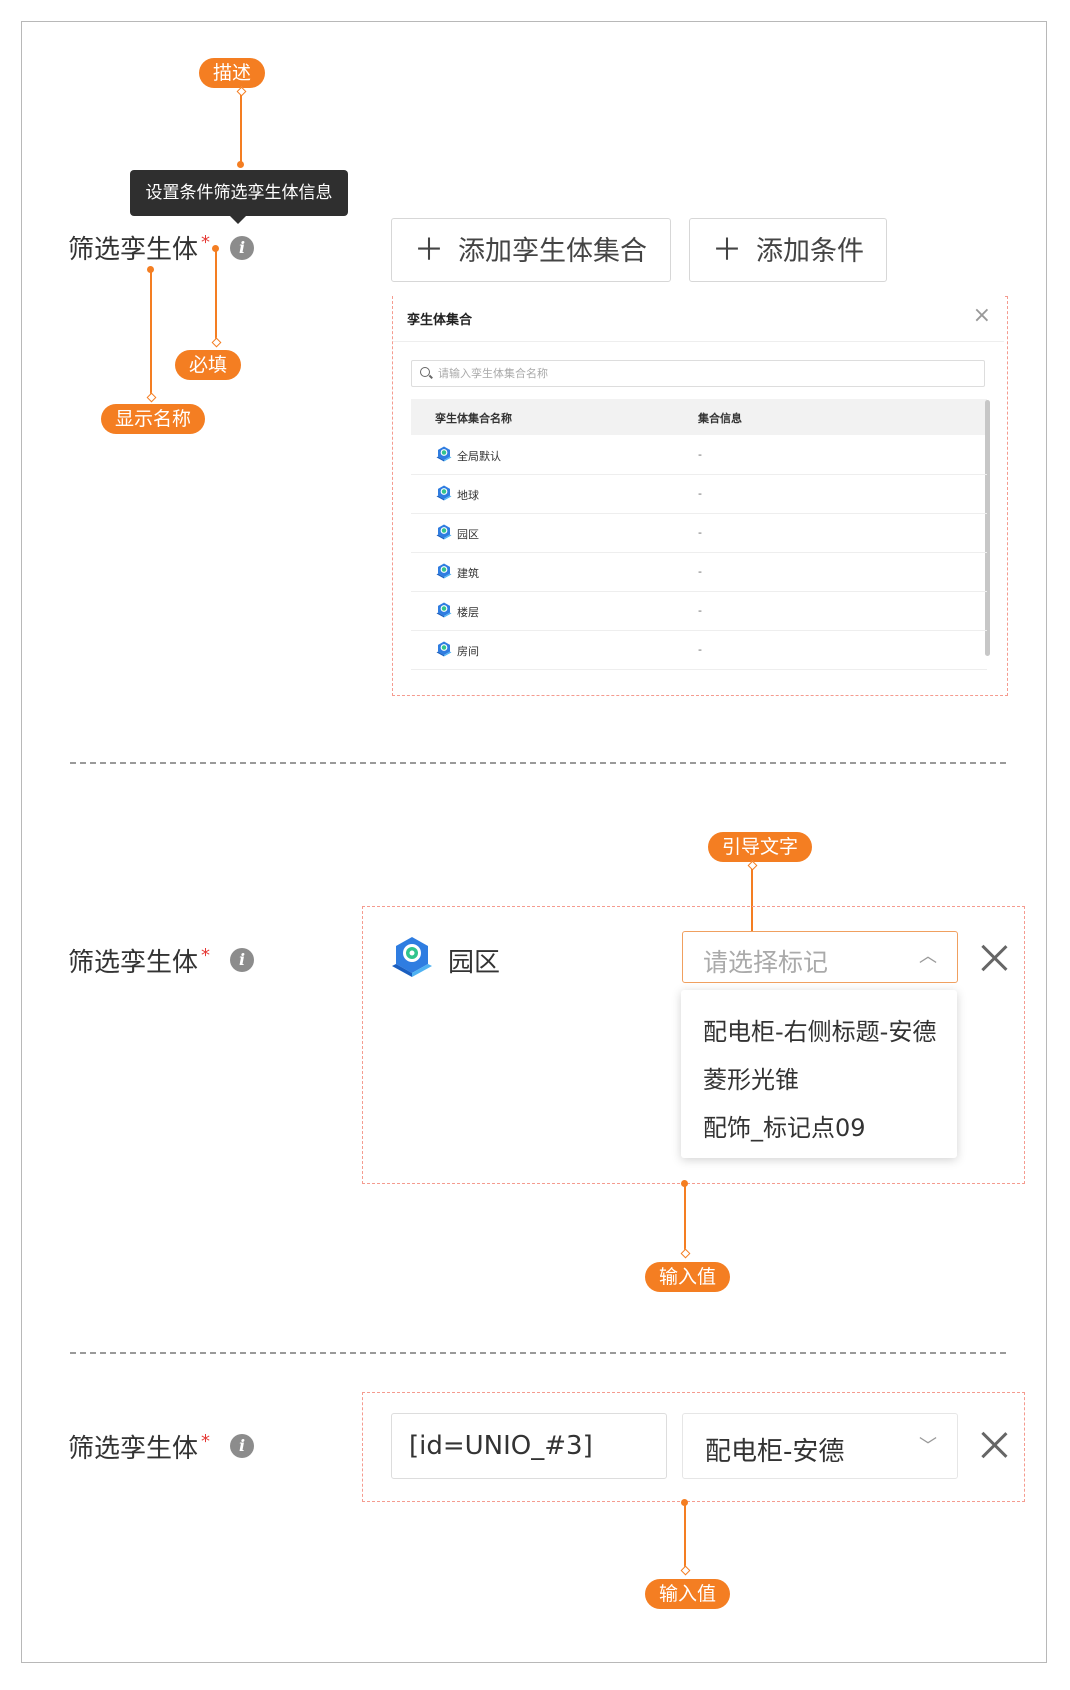 This screenshot has height=1690, width=1070. I want to click on marker-dropdown: 配电柜-右侧标题-安德 菱形光锥 配饰_标记点09, so click(819, 1074).